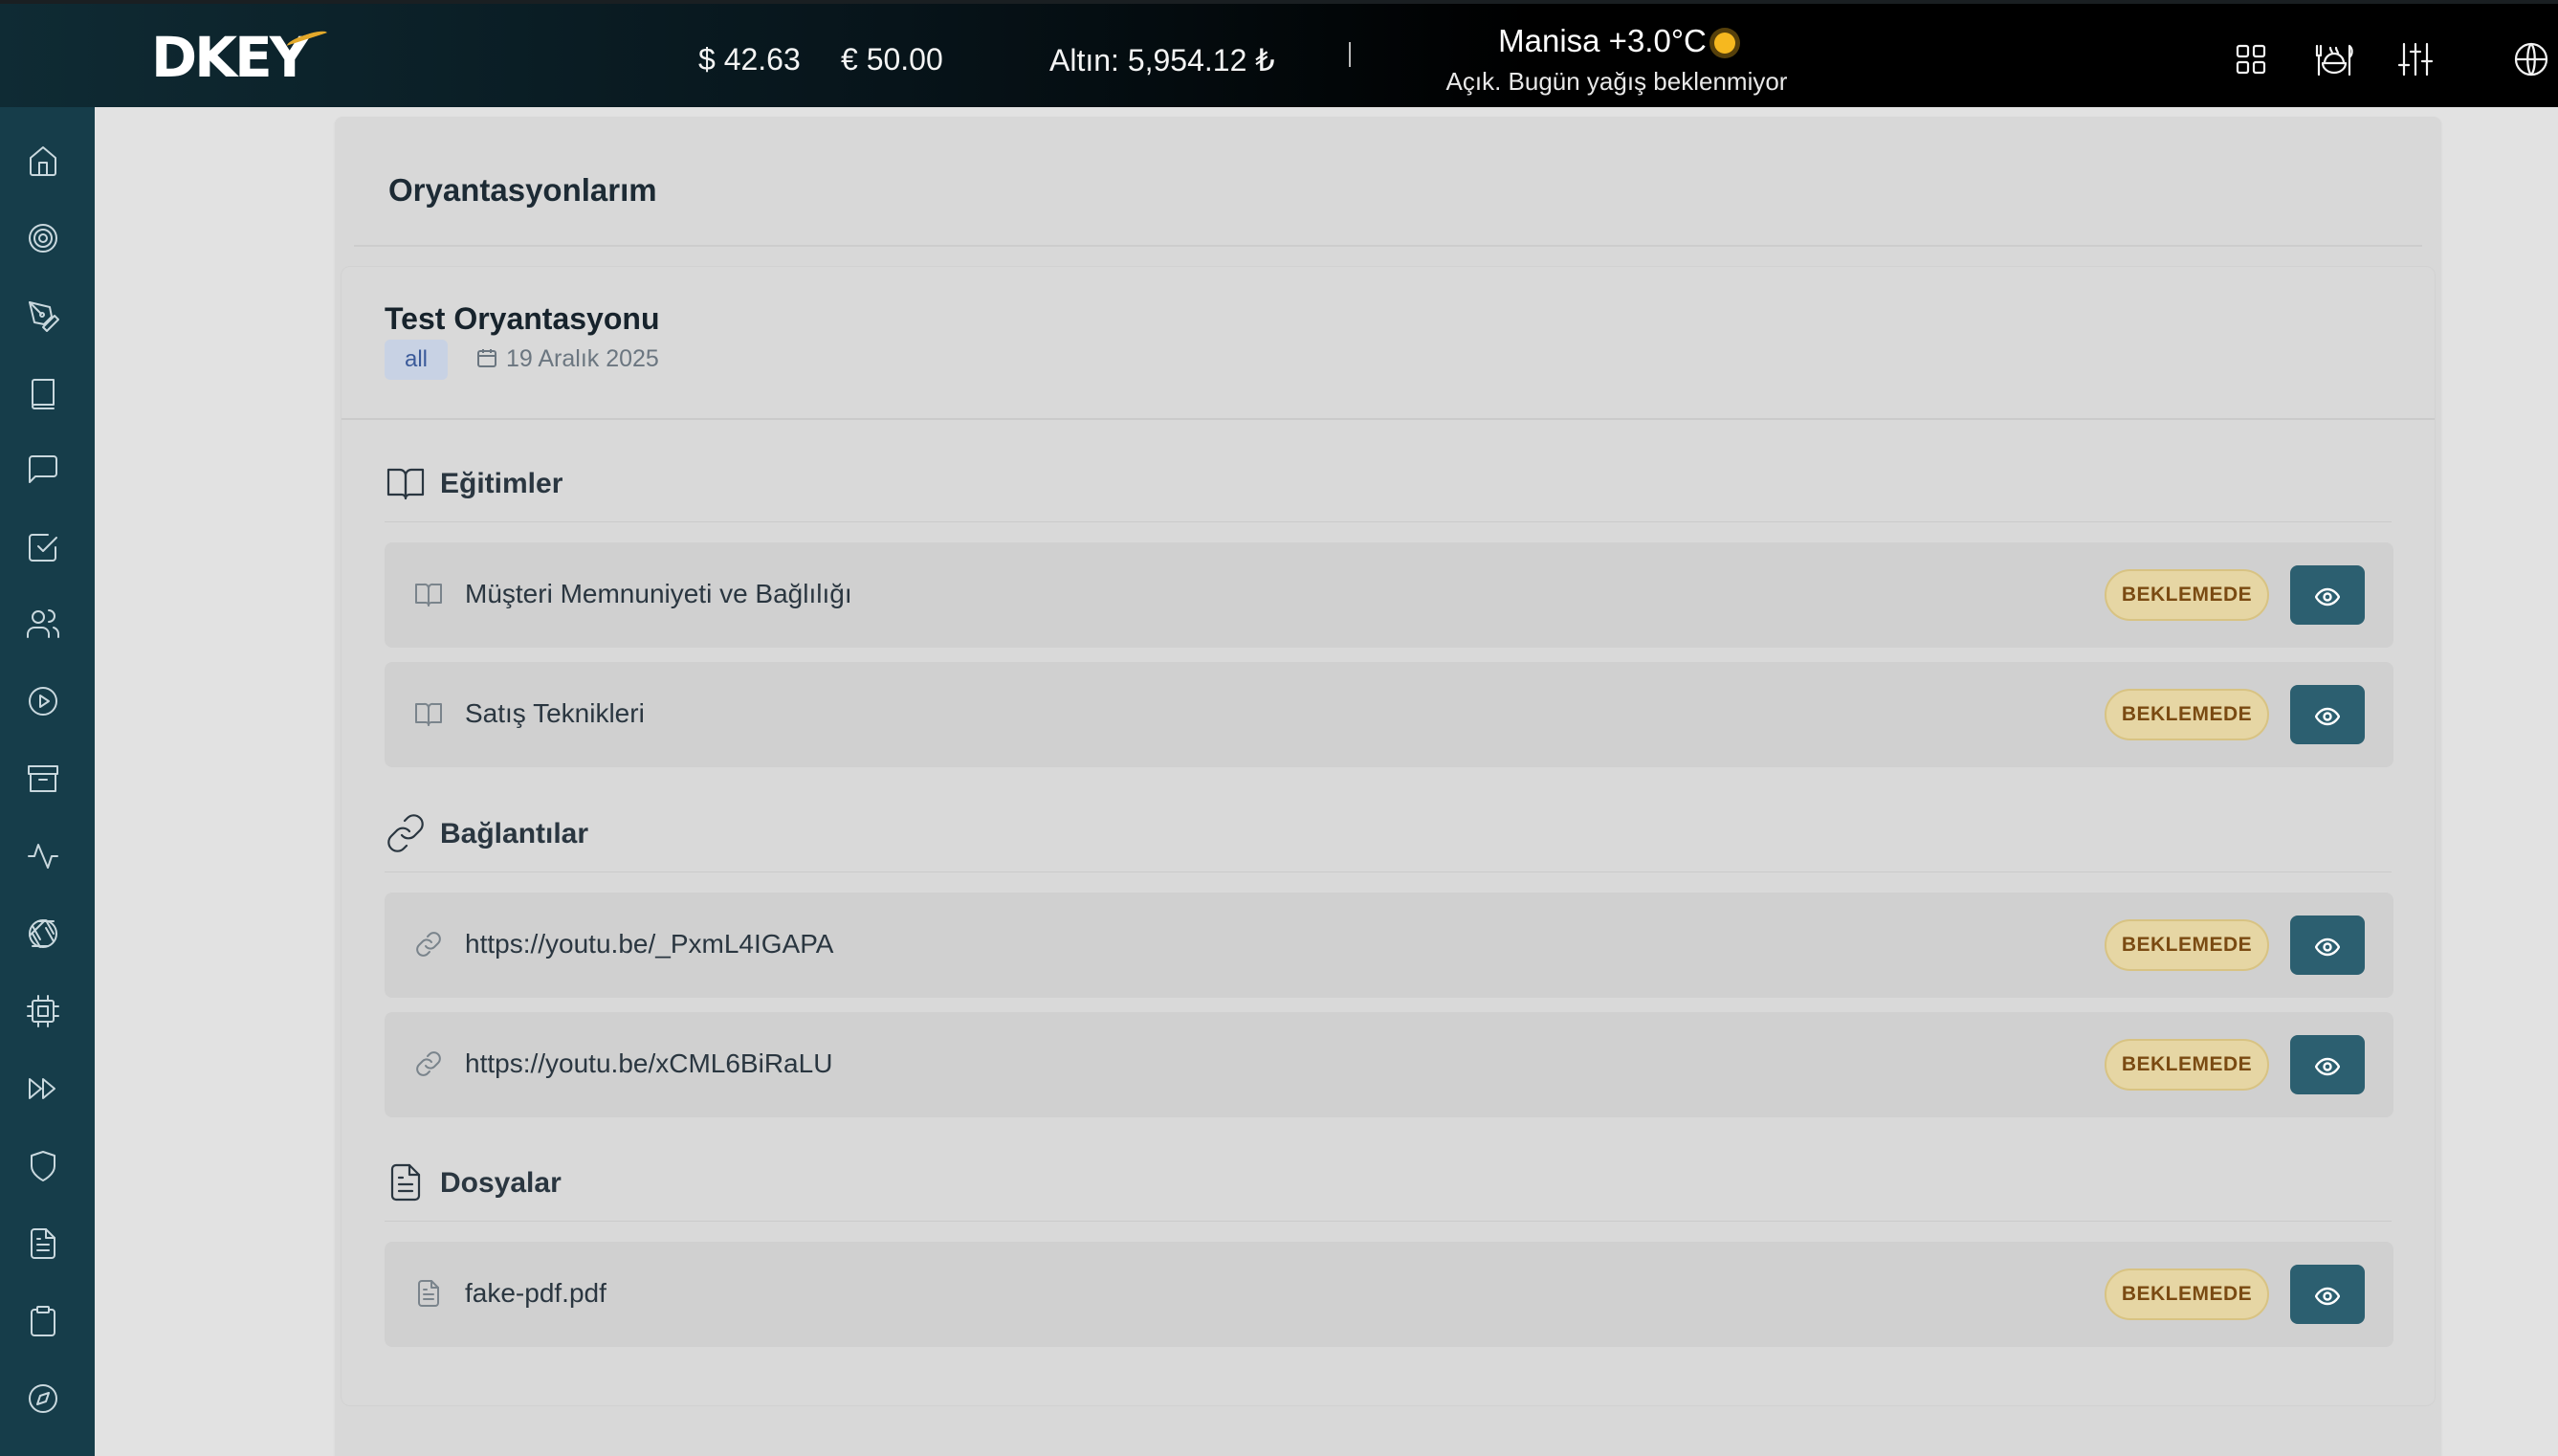  Describe the element at coordinates (523, 318) in the screenshot. I see `orientation-title: Test Oryantasyonu` at that location.